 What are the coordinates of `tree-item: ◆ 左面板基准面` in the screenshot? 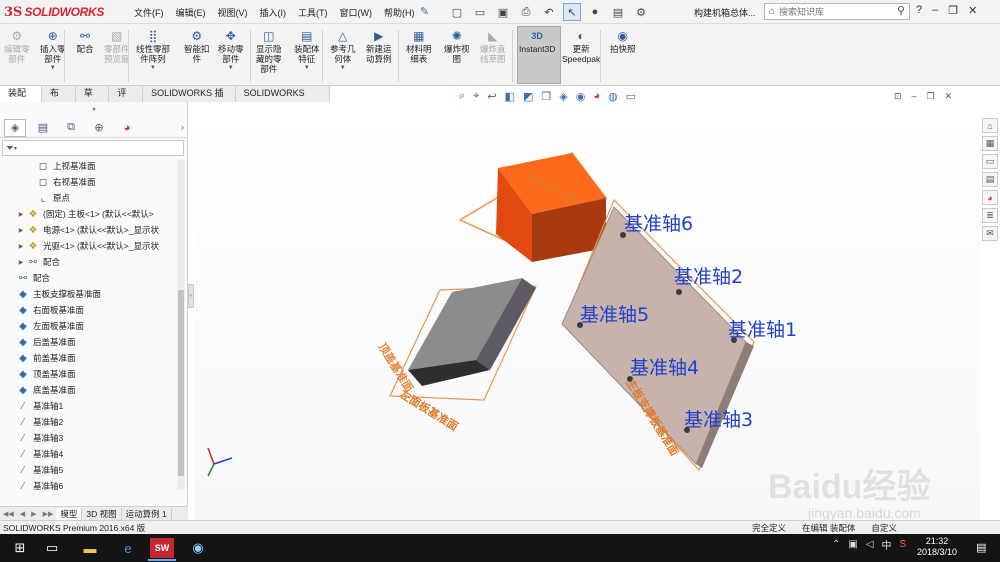 It's located at (88, 326).